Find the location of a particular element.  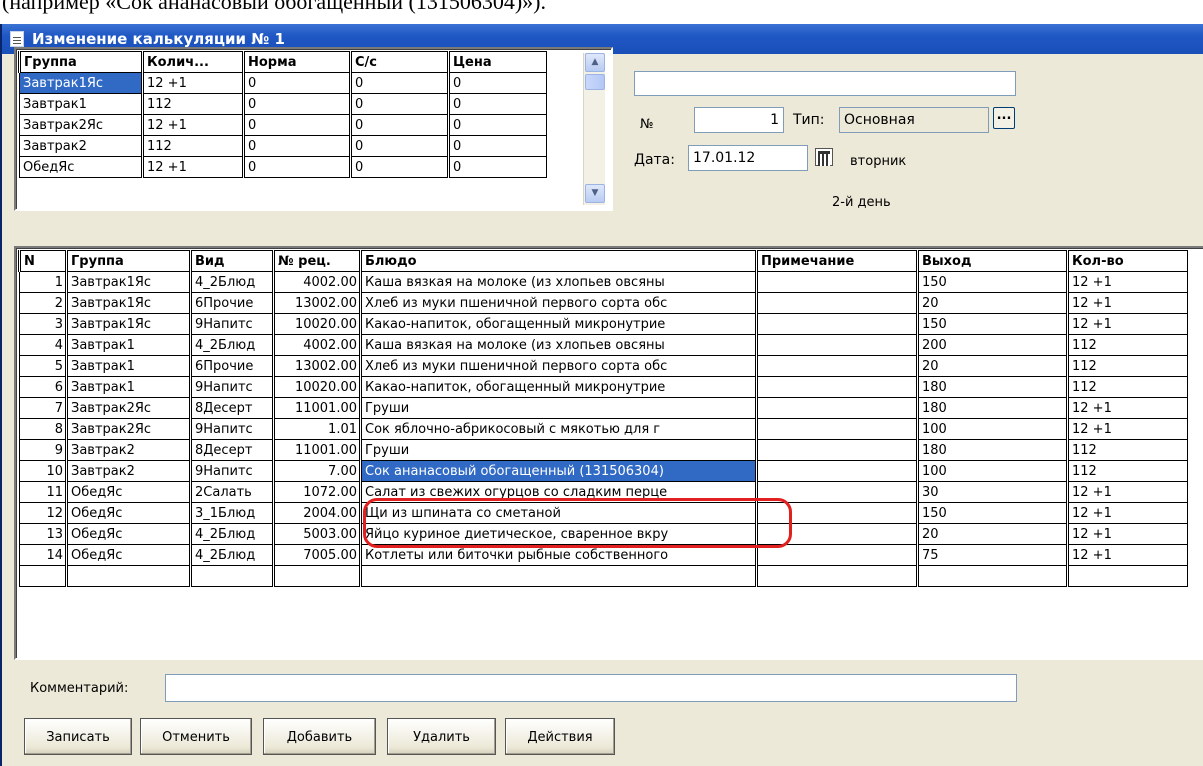

name-input is located at coordinates (825, 83).